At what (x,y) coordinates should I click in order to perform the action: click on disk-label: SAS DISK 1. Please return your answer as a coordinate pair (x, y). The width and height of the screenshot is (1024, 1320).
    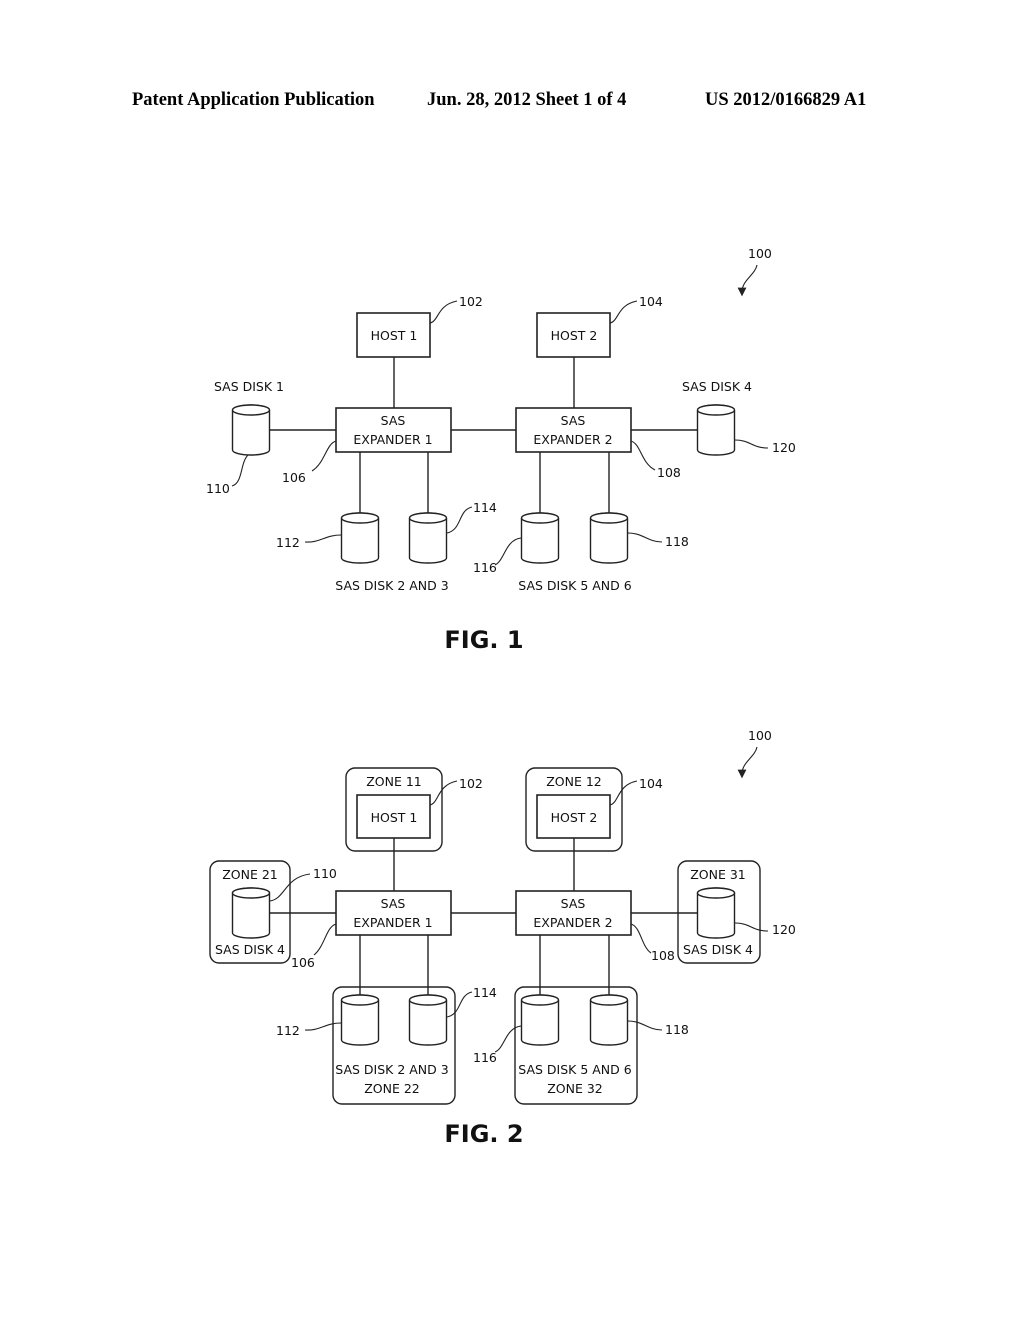
    Looking at the image, I should click on (249, 386).